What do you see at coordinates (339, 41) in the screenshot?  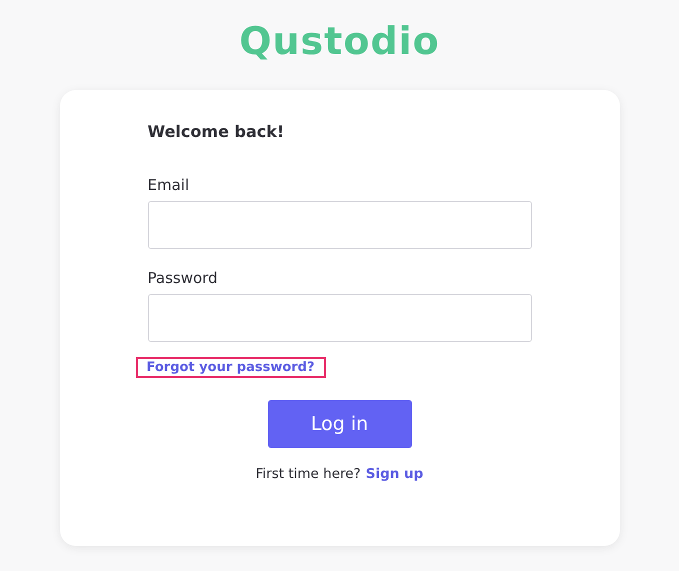 I see `logo: Qustodio` at bounding box center [339, 41].